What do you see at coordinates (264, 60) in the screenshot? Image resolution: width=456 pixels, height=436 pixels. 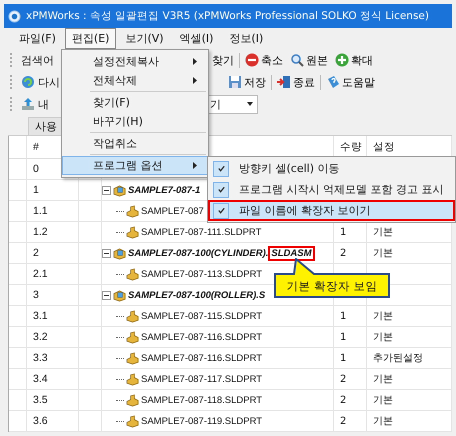 I see `shrink-button: 축소` at bounding box center [264, 60].